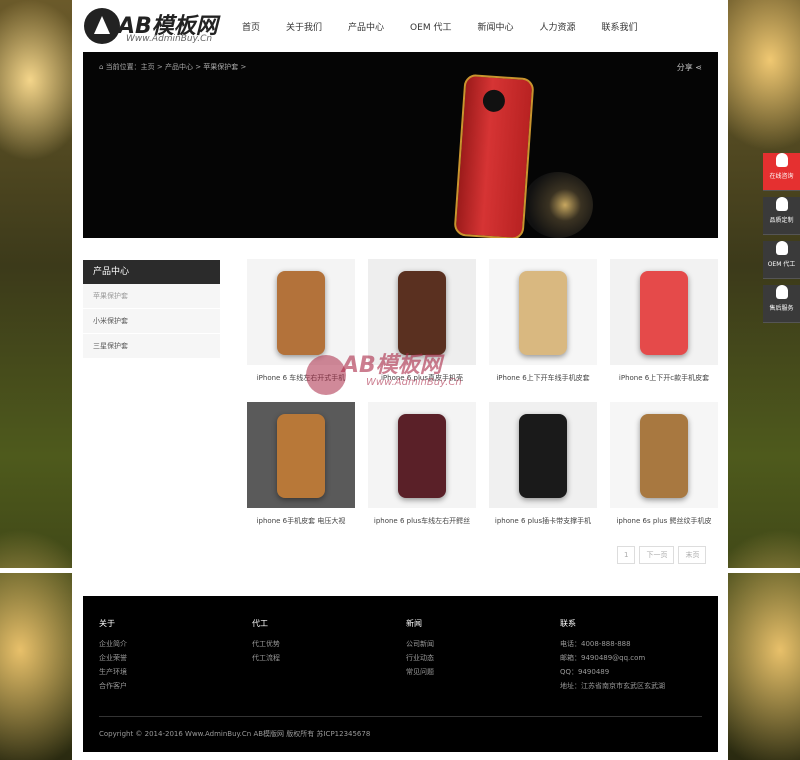 Image resolution: width=800 pixels, height=760 pixels. Describe the element at coordinates (619, 26) in the screenshot. I see `nav-contact: 联系我们` at that location.